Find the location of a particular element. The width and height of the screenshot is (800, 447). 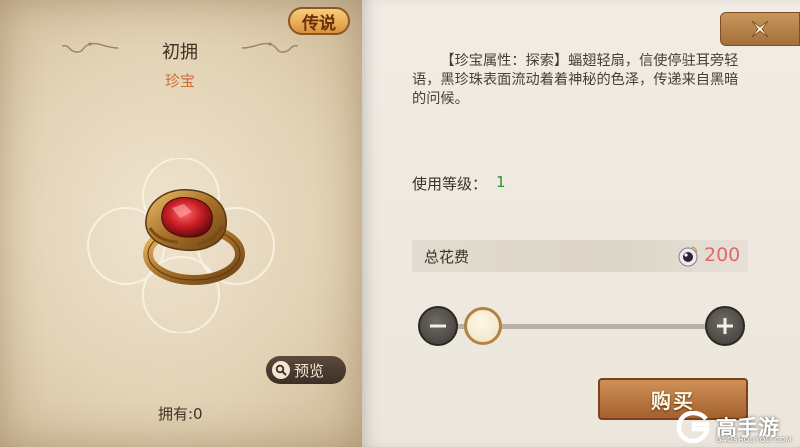

pearl-currency-icon is located at coordinates (688, 256).